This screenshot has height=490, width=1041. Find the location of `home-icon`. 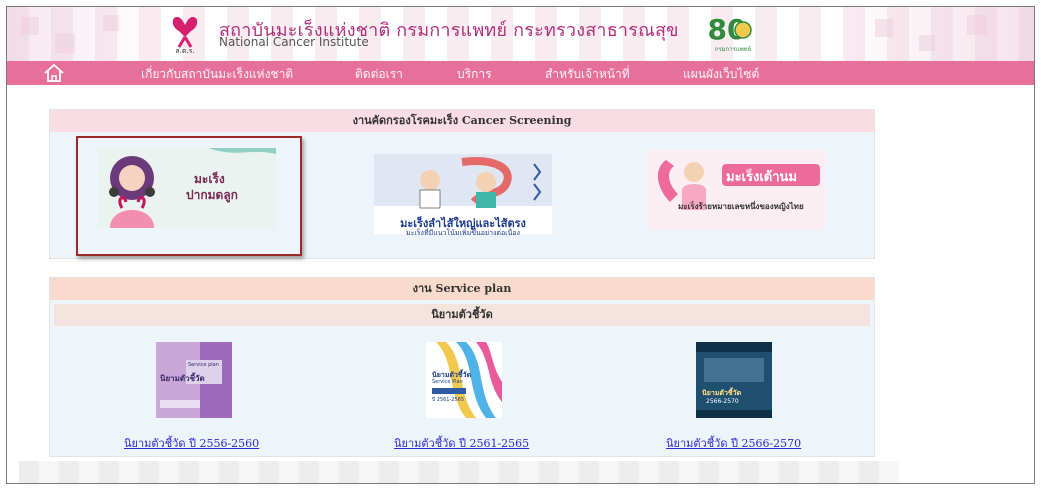

home-icon is located at coordinates (54, 73).